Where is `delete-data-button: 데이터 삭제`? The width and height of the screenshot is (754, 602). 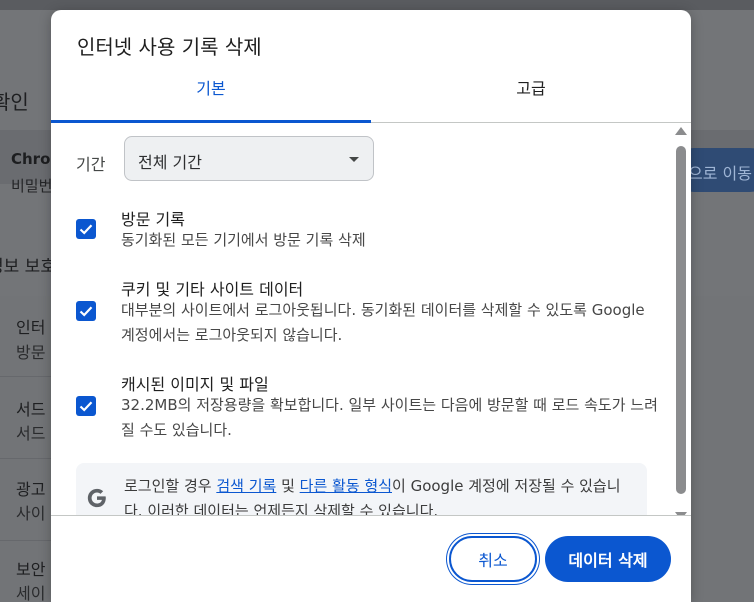
delete-data-button: 데이터 삭제 is located at coordinates (608, 559).